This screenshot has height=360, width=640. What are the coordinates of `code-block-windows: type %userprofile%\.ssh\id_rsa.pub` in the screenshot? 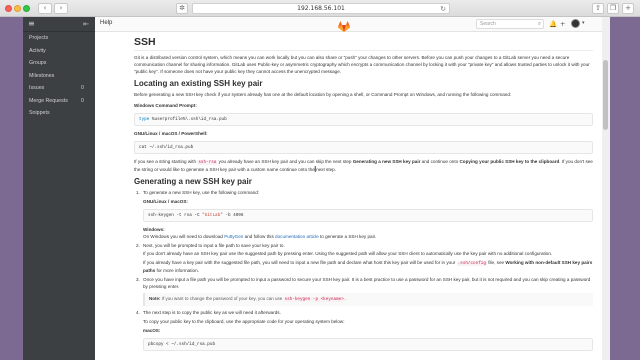 It's located at (363, 119).